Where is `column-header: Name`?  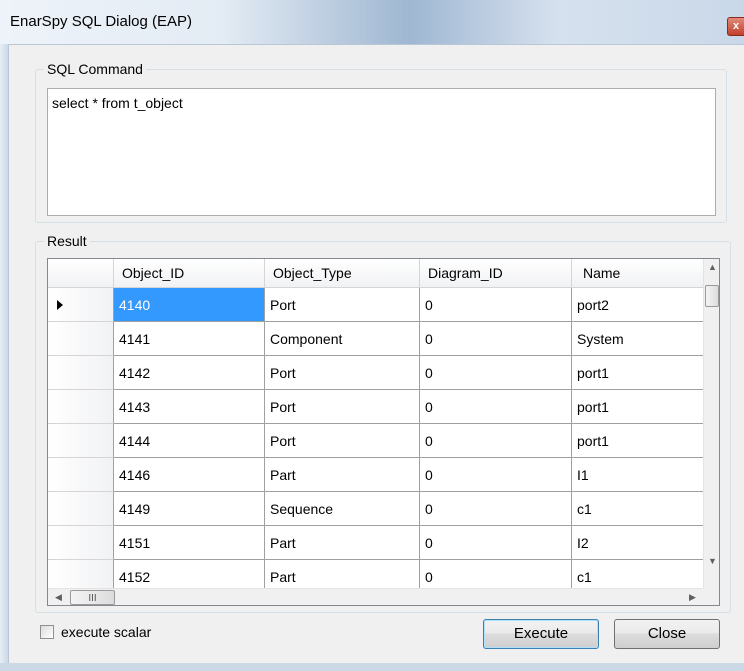
column-header: Name is located at coordinates (637, 273).